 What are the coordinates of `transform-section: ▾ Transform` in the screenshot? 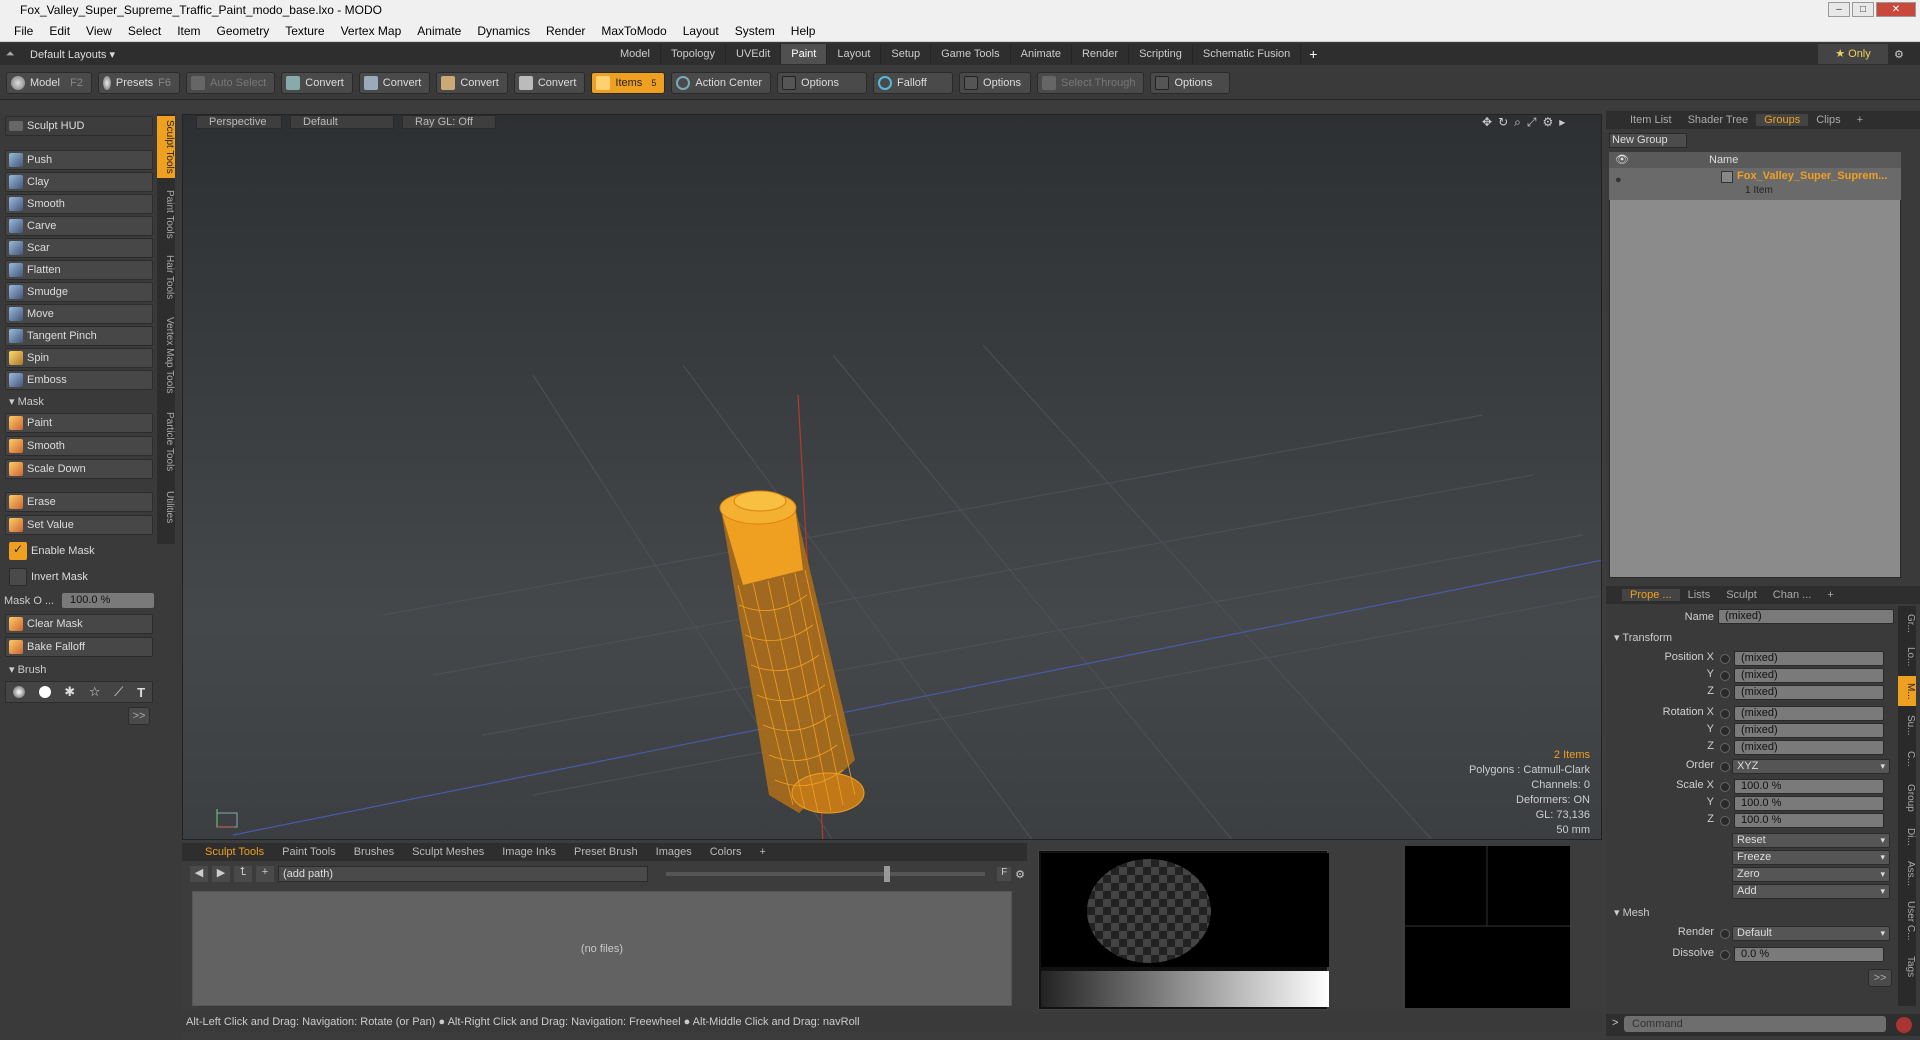 It's located at (1643, 637).